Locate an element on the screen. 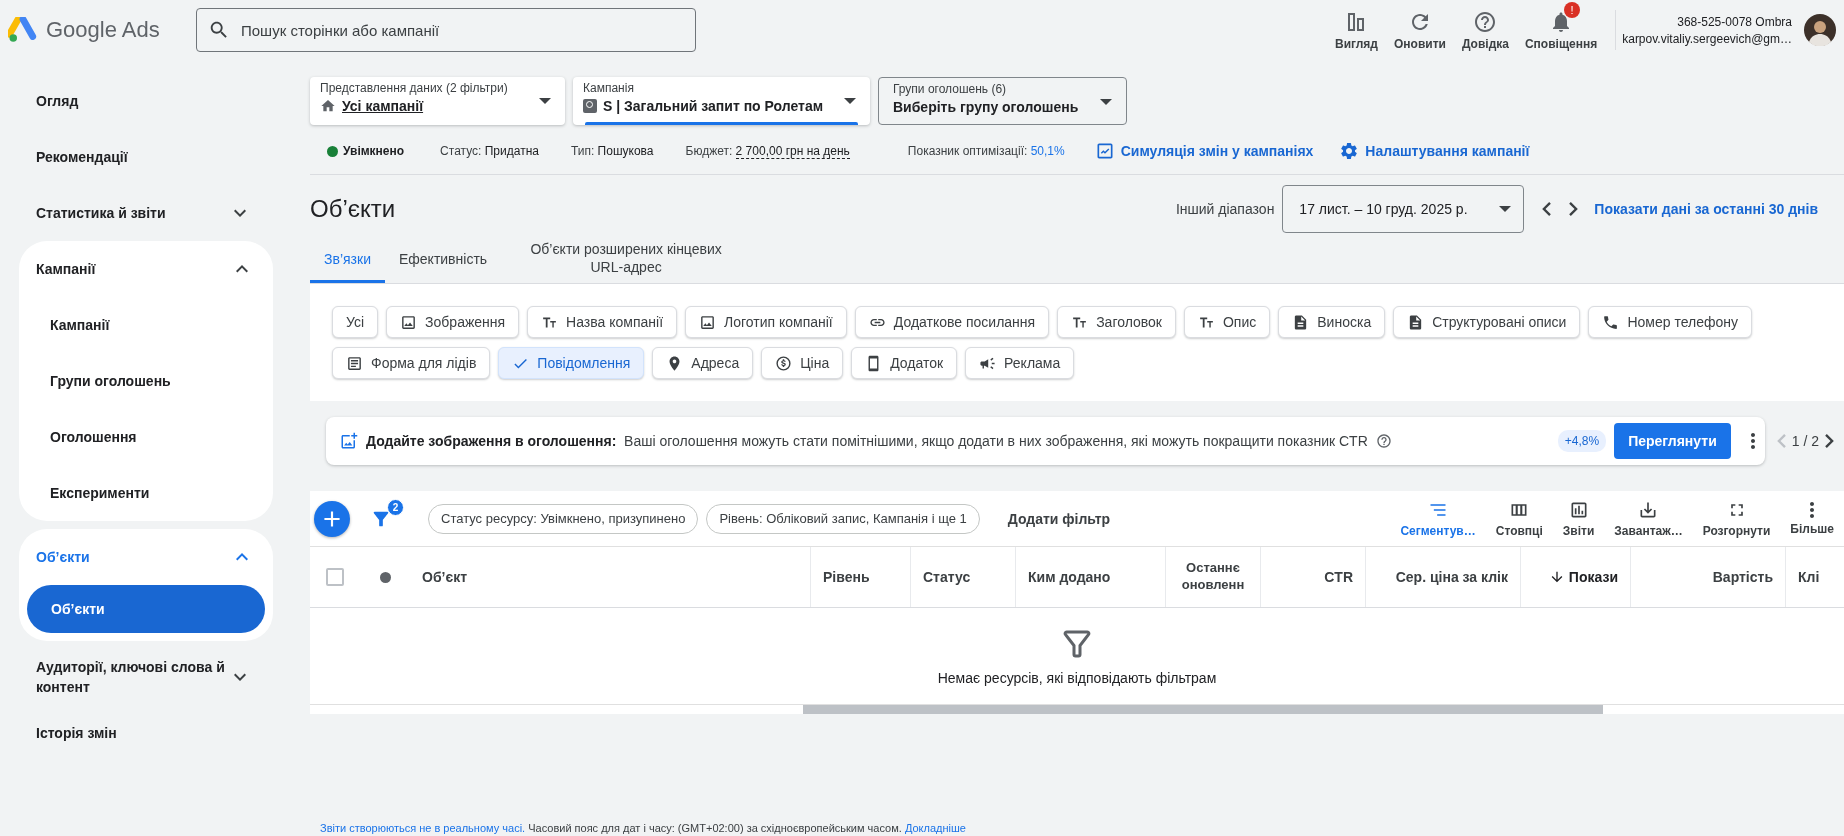  tab: Об’єкти розширених кінцевих URL-адрес is located at coordinates (626, 261).